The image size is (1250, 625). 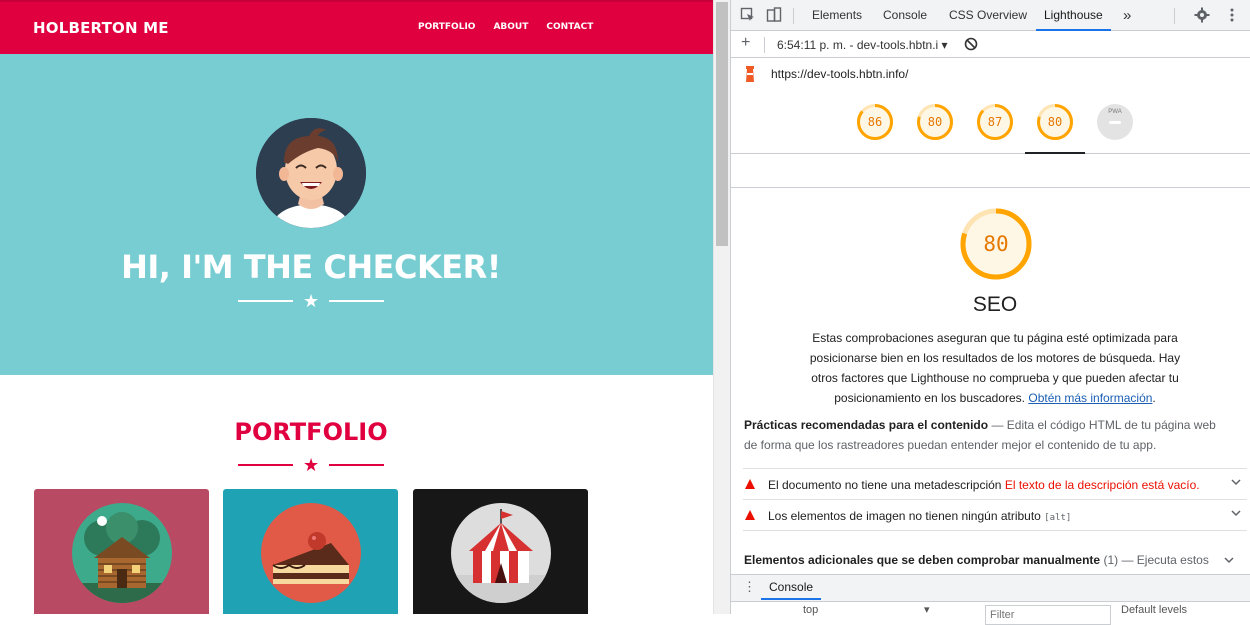 I want to click on log-levels-selector: Default levels, so click(x=1154, y=610).